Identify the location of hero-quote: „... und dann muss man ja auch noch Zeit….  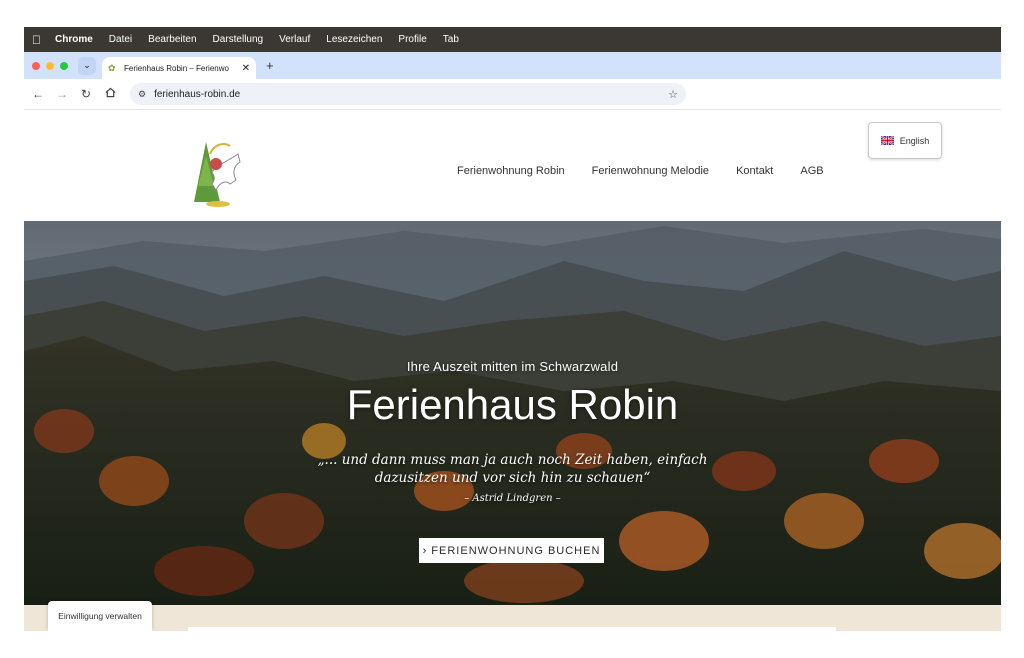
(512, 469).